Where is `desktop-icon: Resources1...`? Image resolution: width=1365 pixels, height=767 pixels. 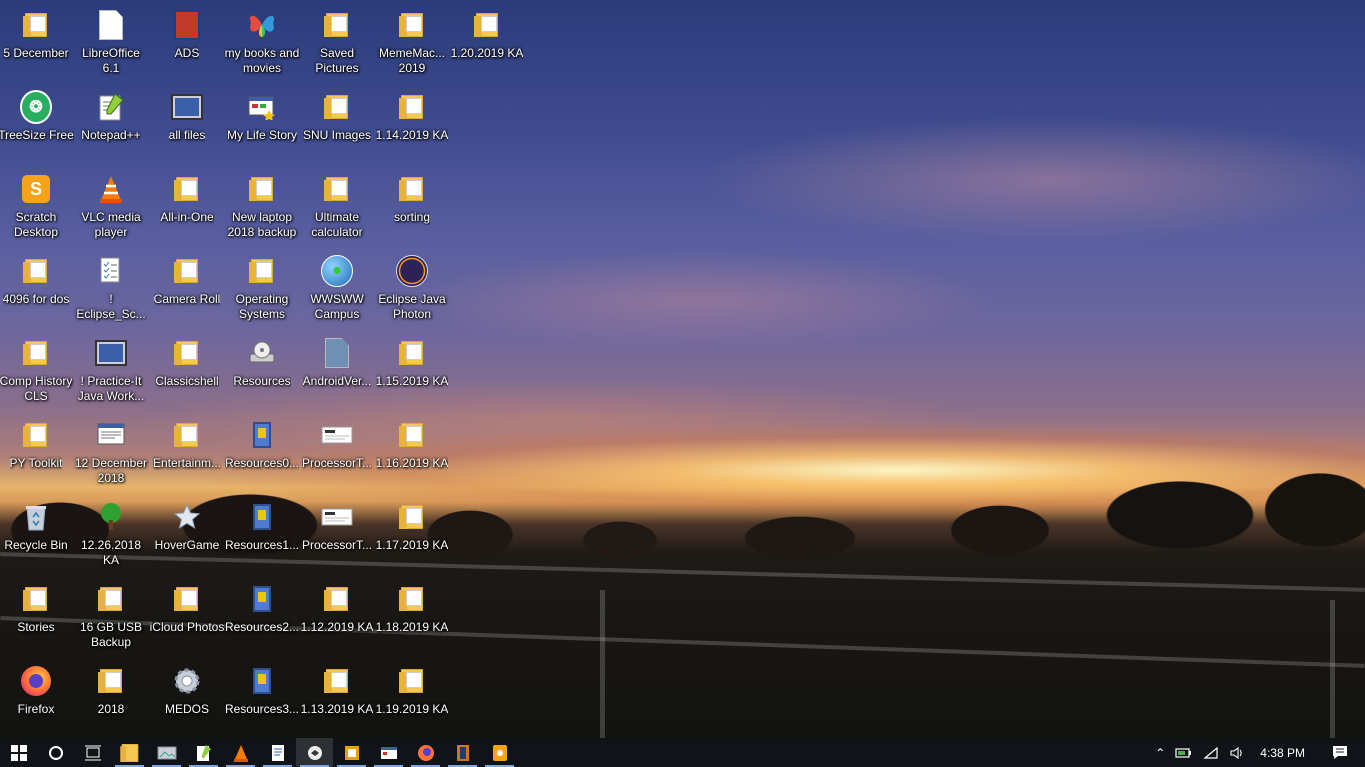
desktop-icon: Resources1... is located at coordinates (262, 535).